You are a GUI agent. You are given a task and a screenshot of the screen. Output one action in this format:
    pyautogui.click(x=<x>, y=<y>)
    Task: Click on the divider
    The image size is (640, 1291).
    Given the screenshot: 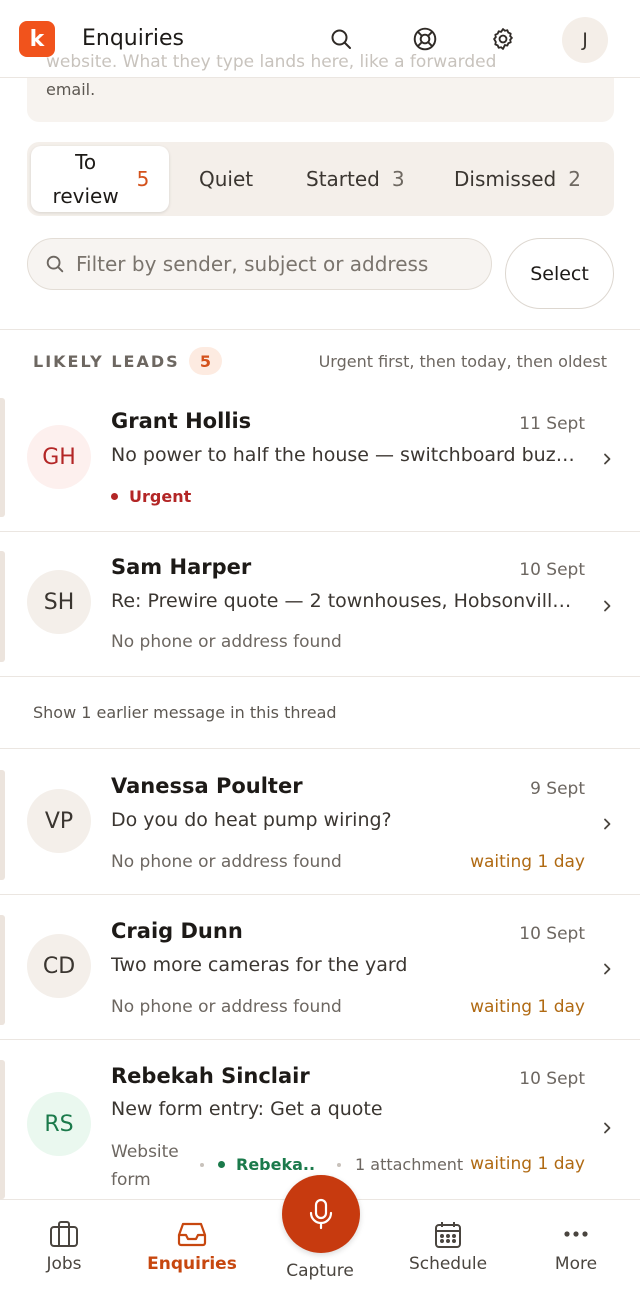 What is the action you would take?
    pyautogui.click(x=320, y=329)
    